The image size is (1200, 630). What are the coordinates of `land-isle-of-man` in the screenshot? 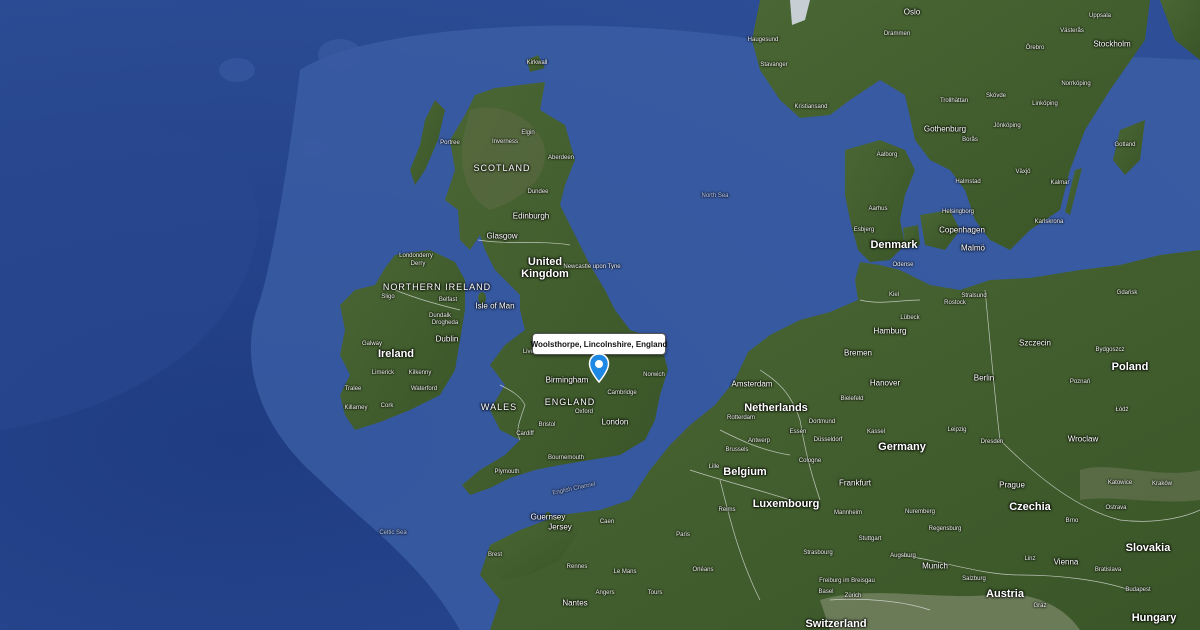 It's located at (482, 298).